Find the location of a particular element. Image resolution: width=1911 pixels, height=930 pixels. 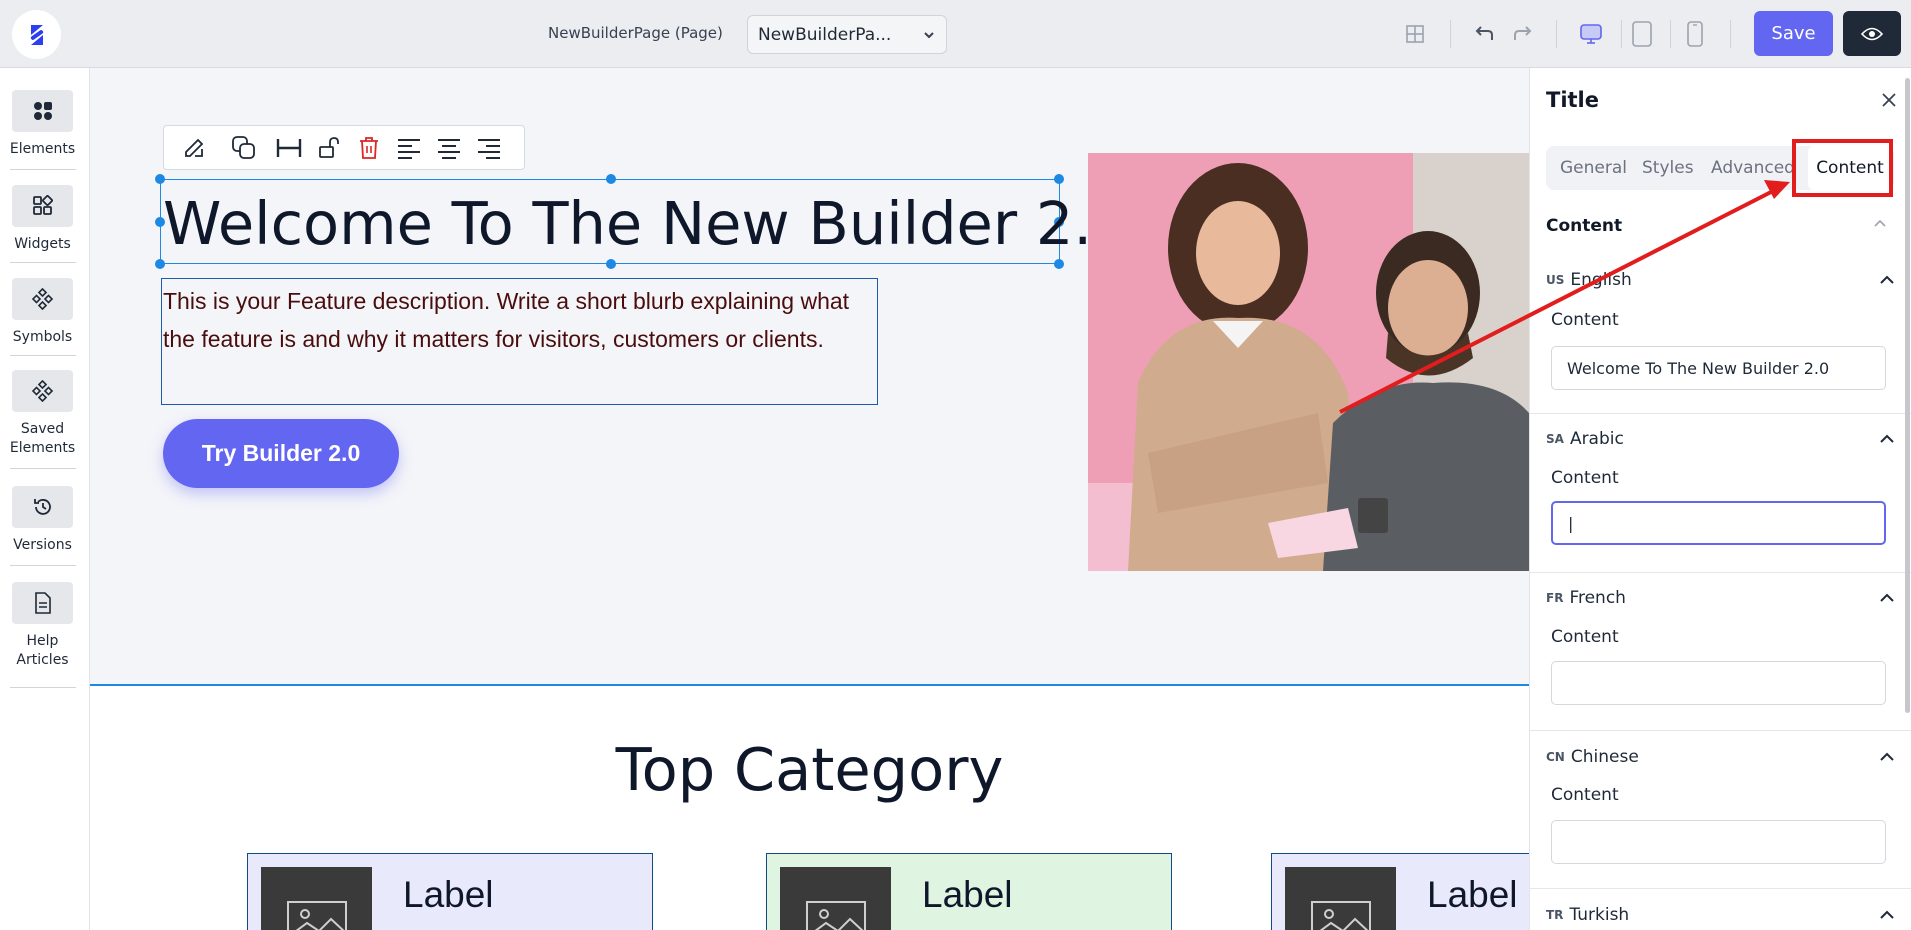

duplicate-icon is located at coordinates (244, 148).